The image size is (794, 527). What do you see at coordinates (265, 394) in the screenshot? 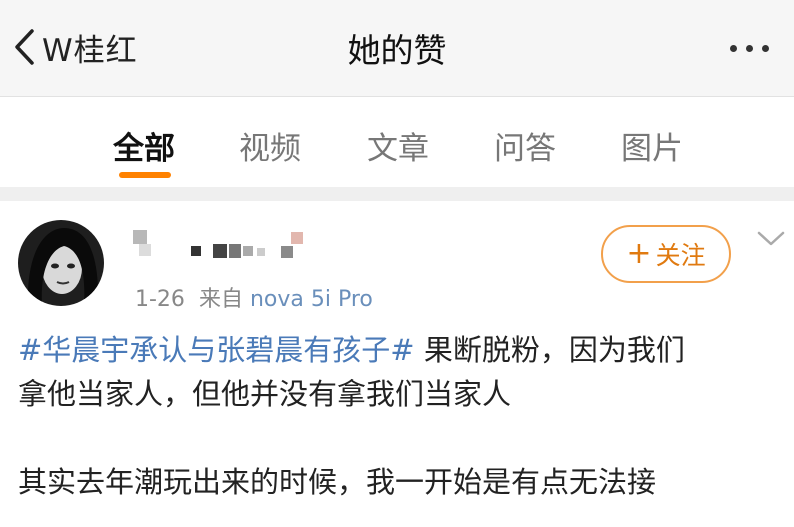
I see `post-line: 拿他当家人，但他并没有拿我们当家人` at bounding box center [265, 394].